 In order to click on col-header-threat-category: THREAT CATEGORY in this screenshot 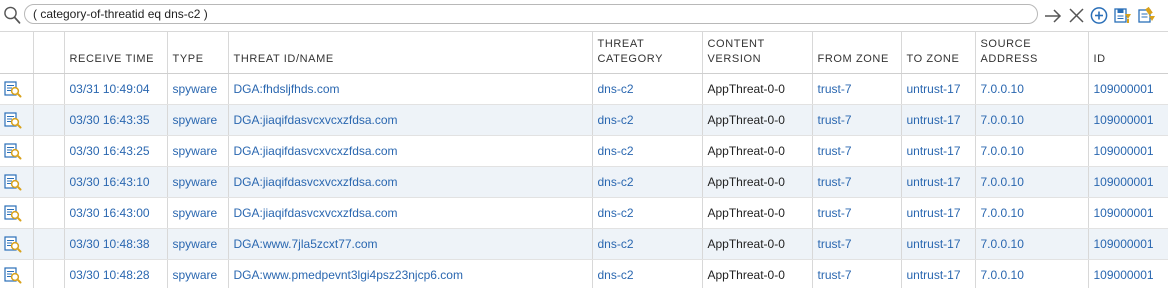, I will do `click(646, 52)`.